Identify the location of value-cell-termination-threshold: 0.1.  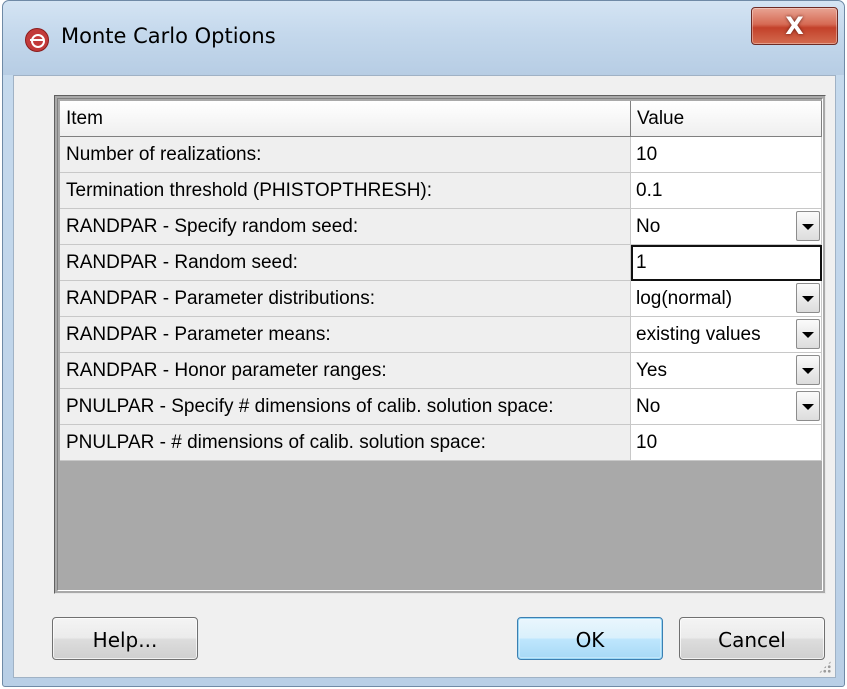
(726, 191).